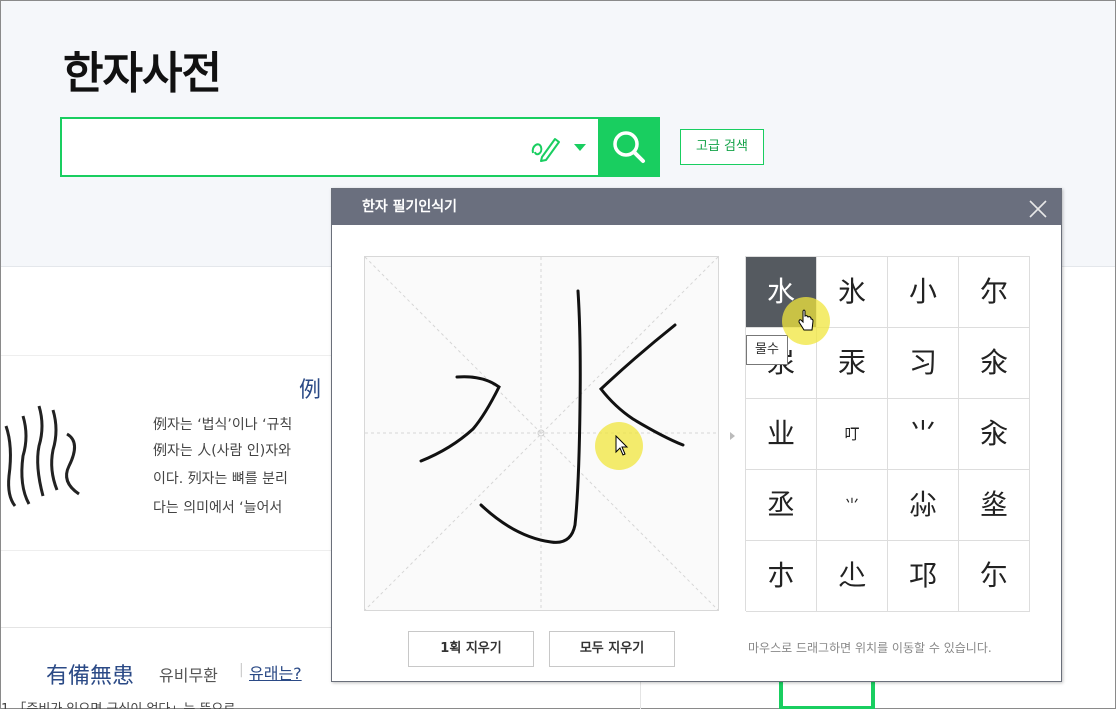  I want to click on candidate-character: 邛, so click(923, 576).